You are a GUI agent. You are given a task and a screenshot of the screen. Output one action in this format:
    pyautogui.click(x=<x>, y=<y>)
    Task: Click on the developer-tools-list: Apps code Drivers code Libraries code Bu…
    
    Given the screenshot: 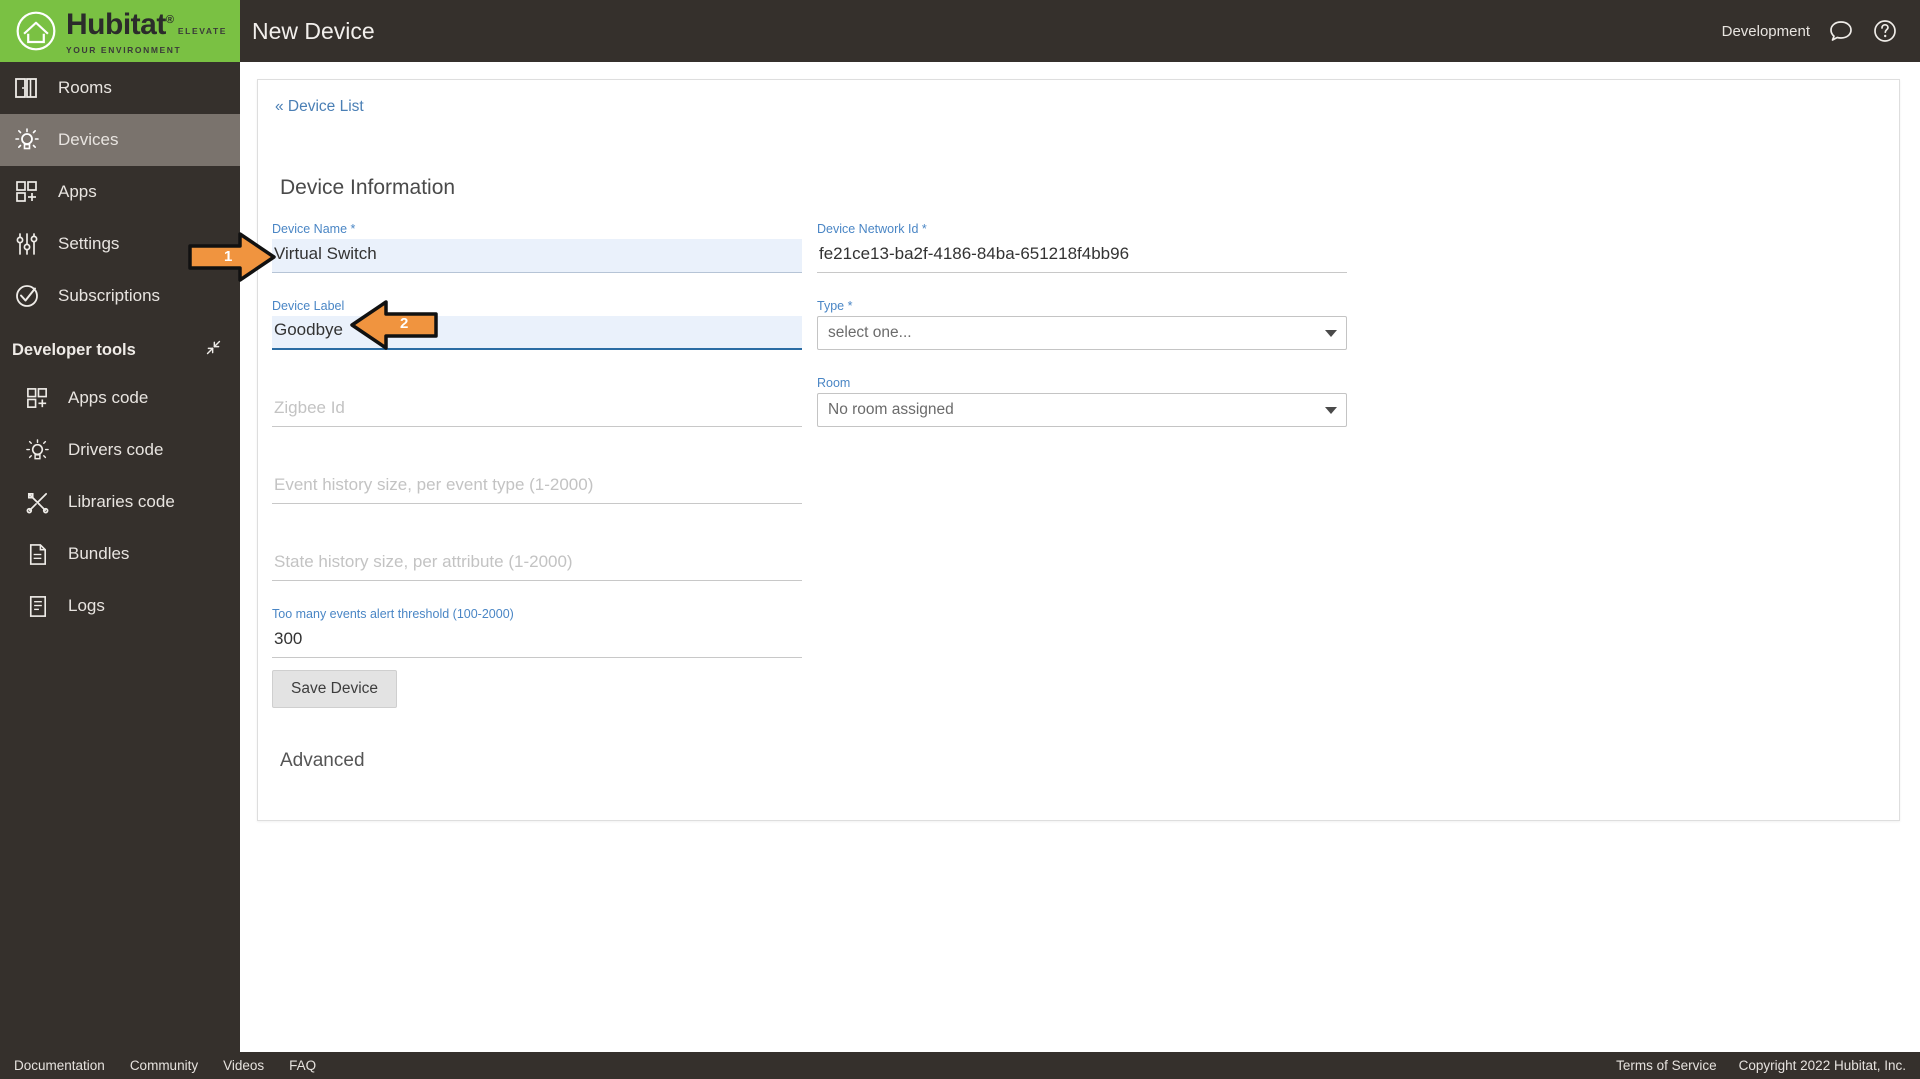 What is the action you would take?
    pyautogui.click(x=120, y=502)
    